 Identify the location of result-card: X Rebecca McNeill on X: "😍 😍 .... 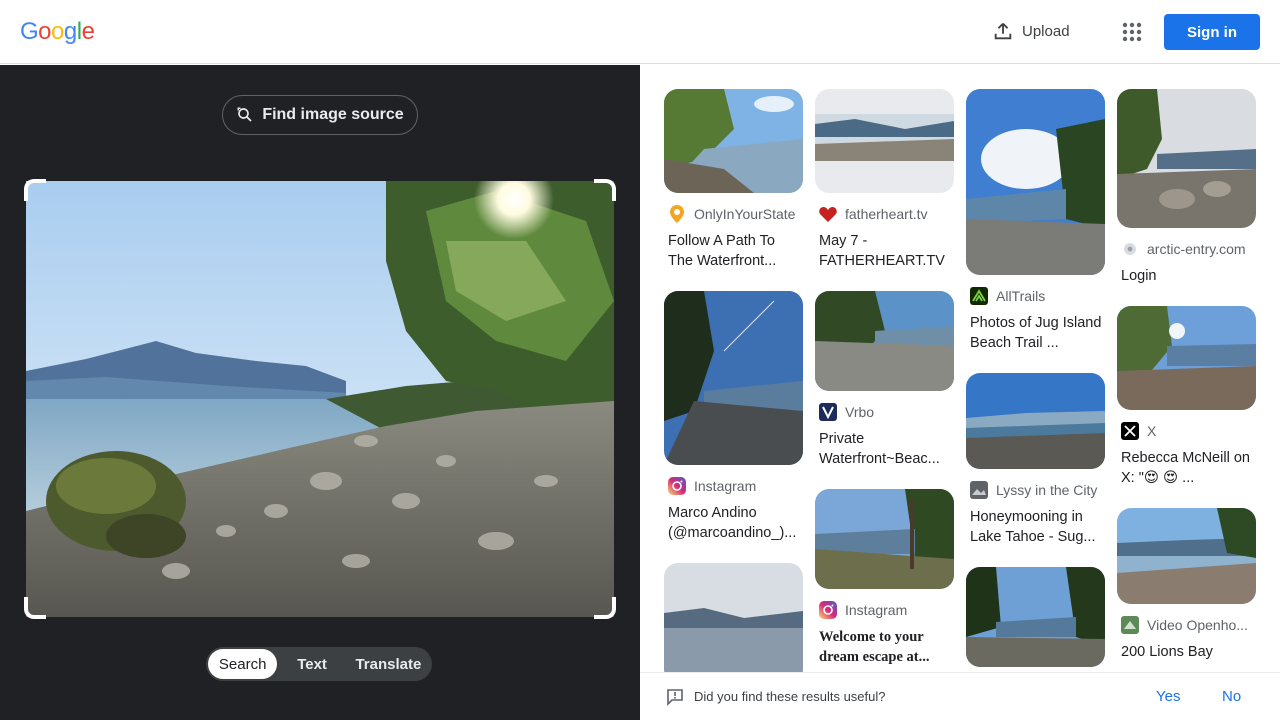
(1186, 397).